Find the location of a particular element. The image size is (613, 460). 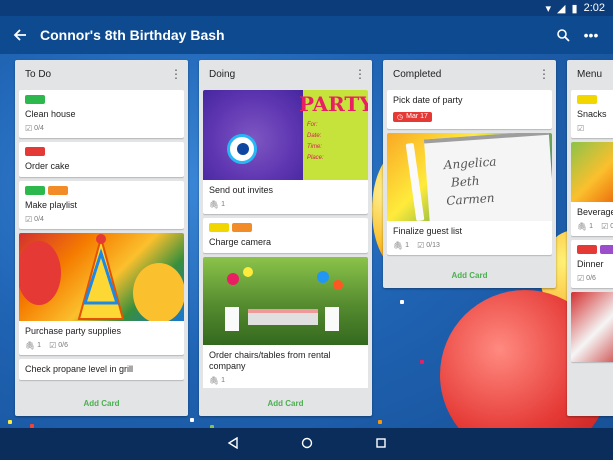

card-title: Order cake is located at coordinates (47, 166).